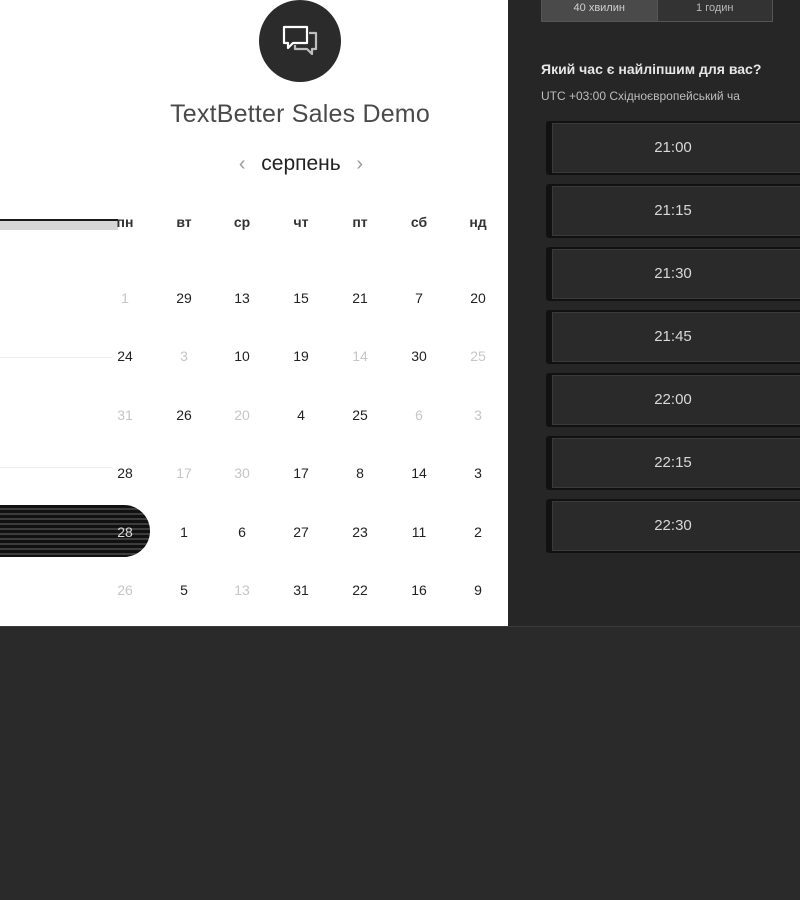 Image resolution: width=800 pixels, height=900 pixels. Describe the element at coordinates (360, 532) in the screenshot. I see `calendar-day: 23` at that location.